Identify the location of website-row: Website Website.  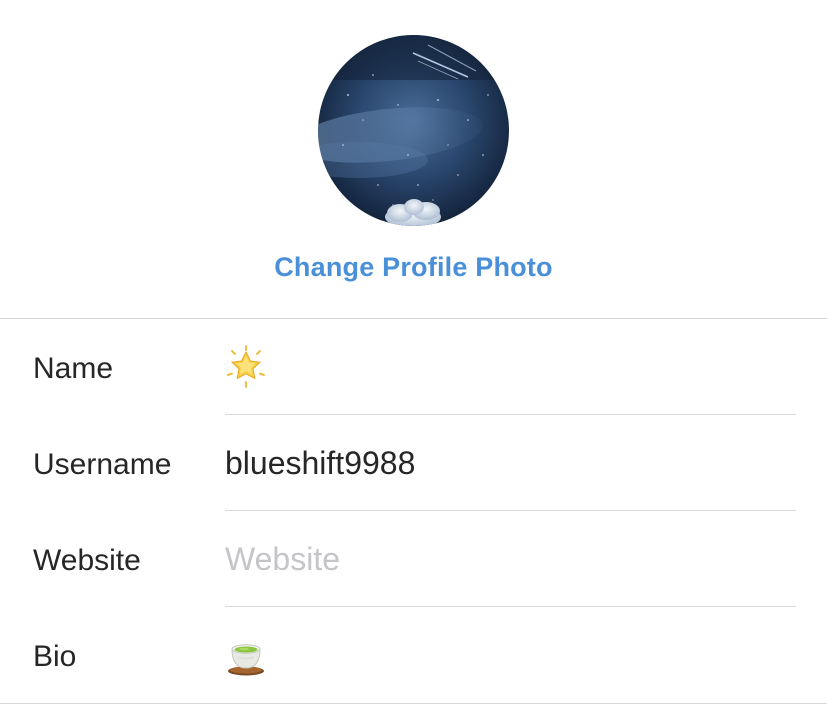
(413, 559).